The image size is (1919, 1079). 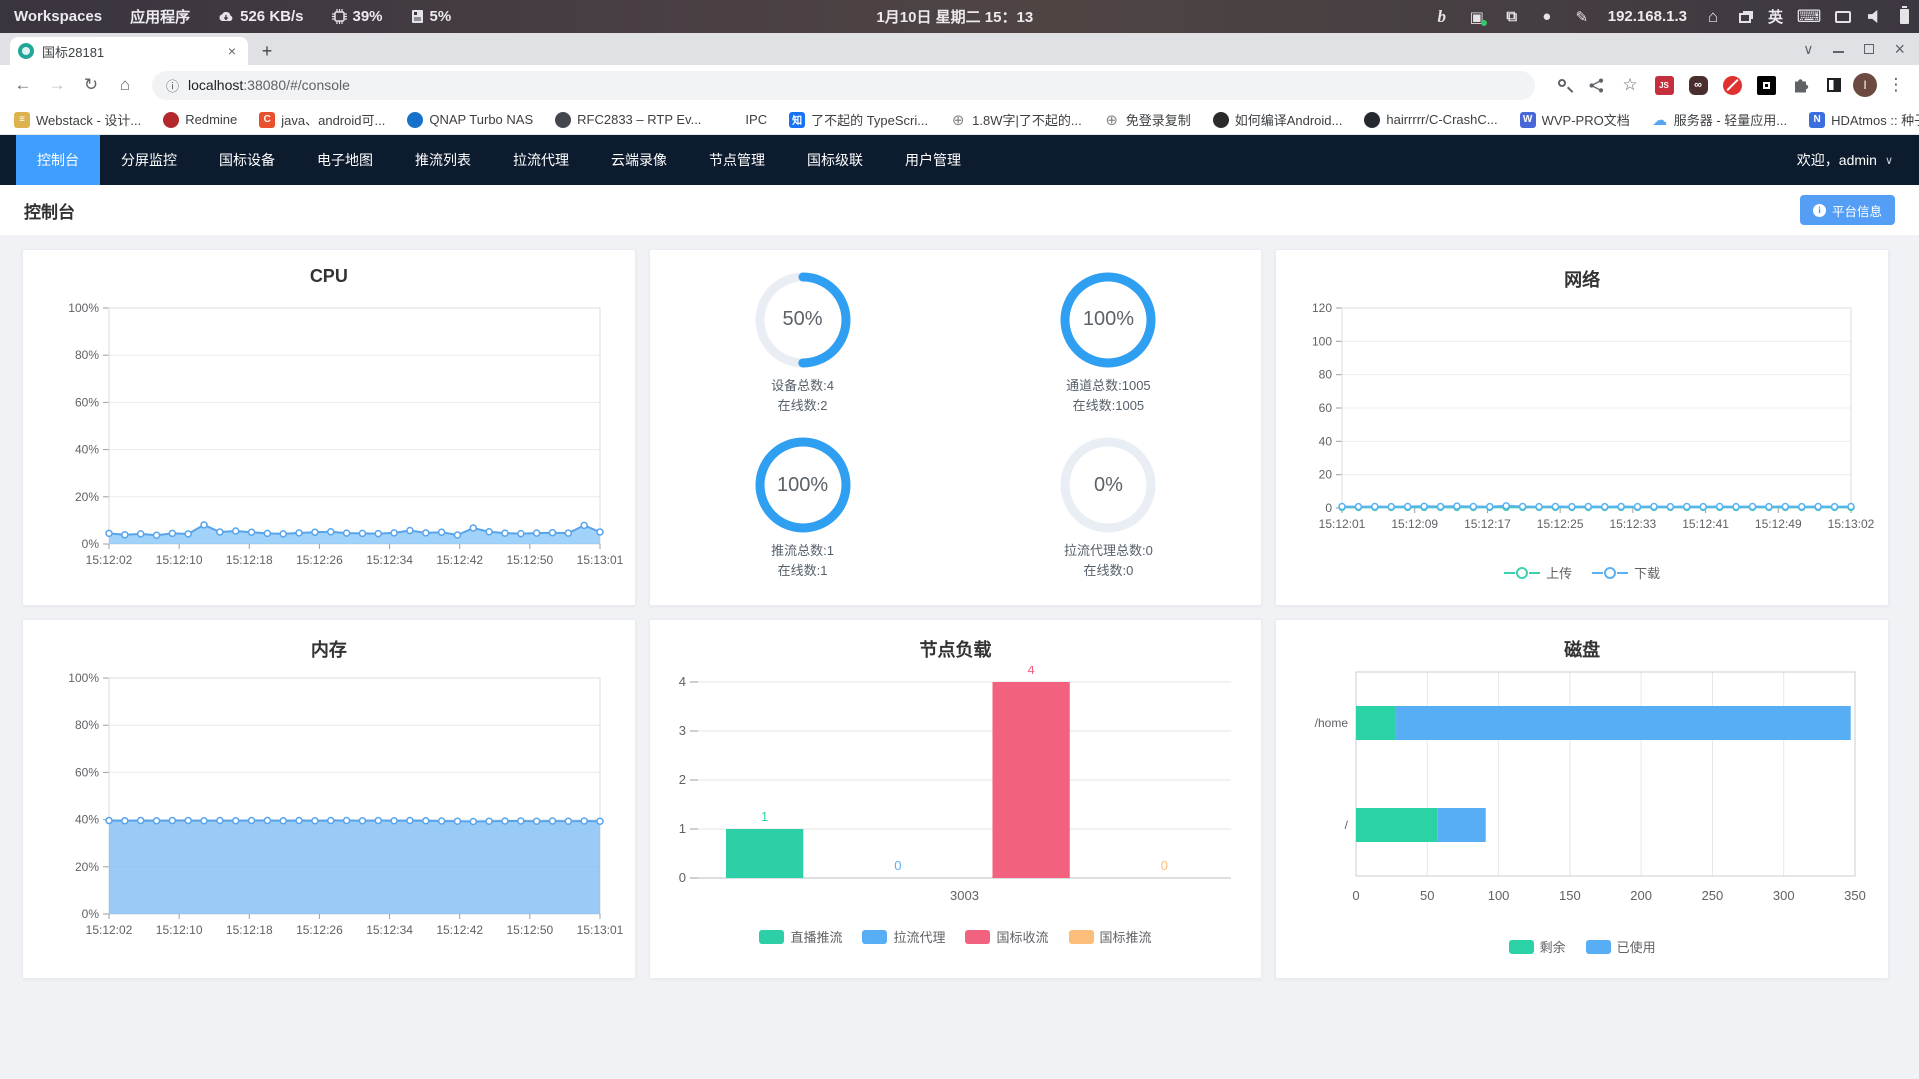 What do you see at coordinates (954, 16) in the screenshot?
I see `clock: 1月10日 星期二 15：13` at bounding box center [954, 16].